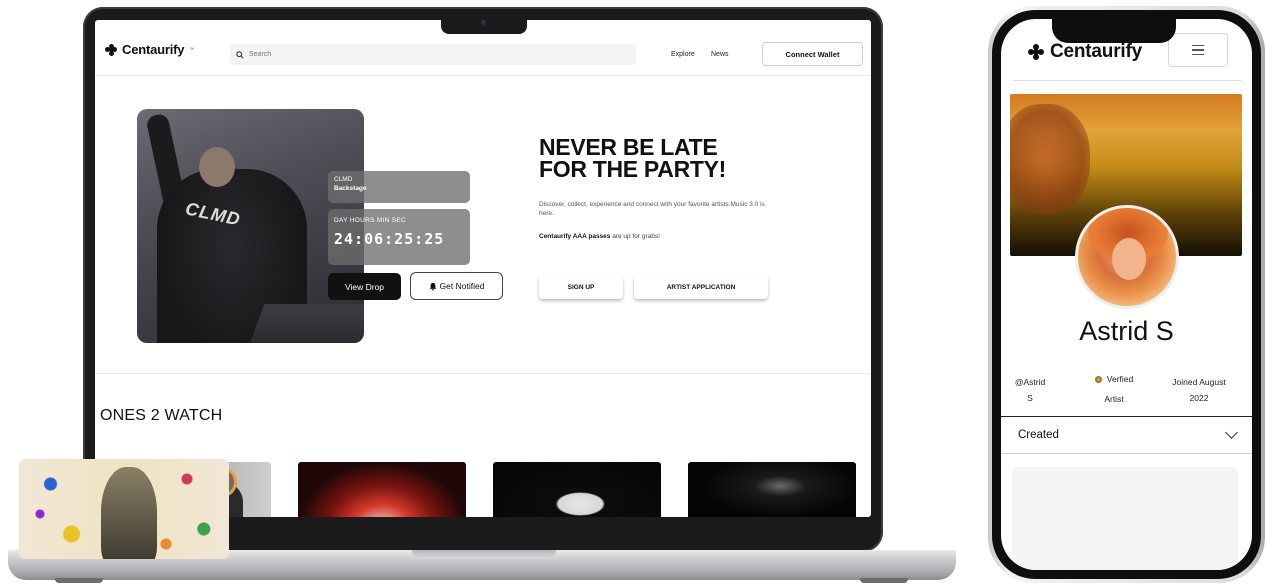  What do you see at coordinates (1231, 432) in the screenshot?
I see `chevron-down-icon` at bounding box center [1231, 432].